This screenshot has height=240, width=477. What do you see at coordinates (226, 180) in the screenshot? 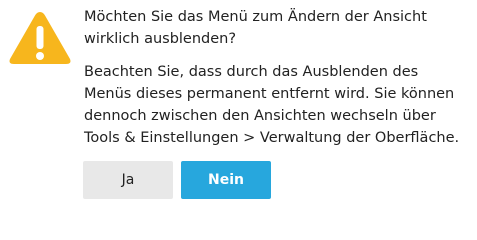
I see `no-button: Nein` at bounding box center [226, 180].